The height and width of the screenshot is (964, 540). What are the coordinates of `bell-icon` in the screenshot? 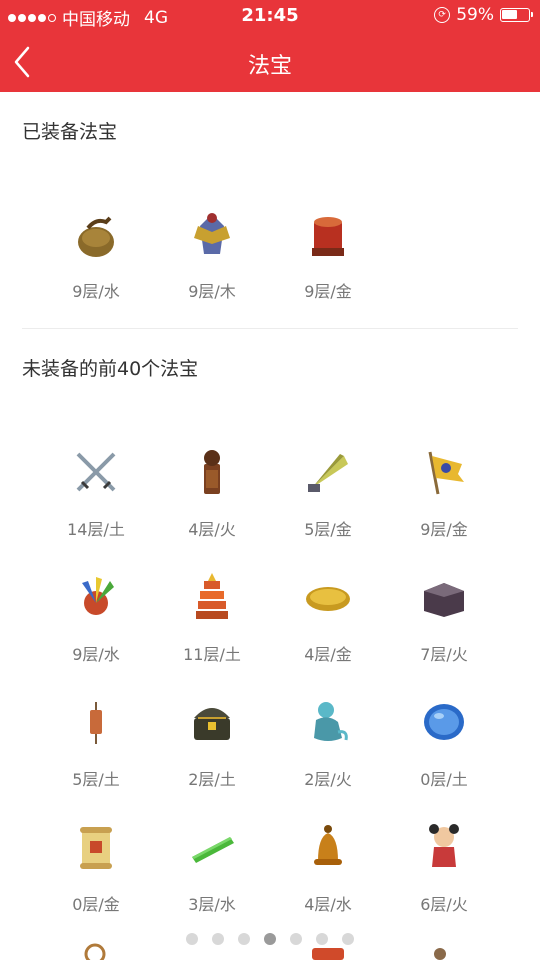 It's located at (328, 847).